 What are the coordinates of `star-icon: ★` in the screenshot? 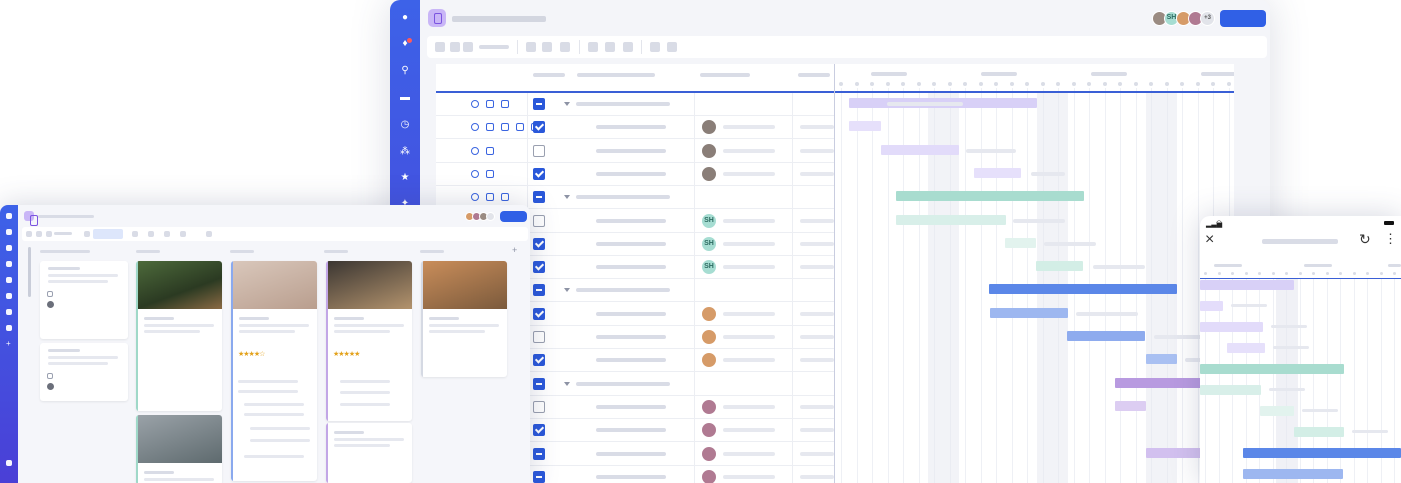 It's located at (405, 178).